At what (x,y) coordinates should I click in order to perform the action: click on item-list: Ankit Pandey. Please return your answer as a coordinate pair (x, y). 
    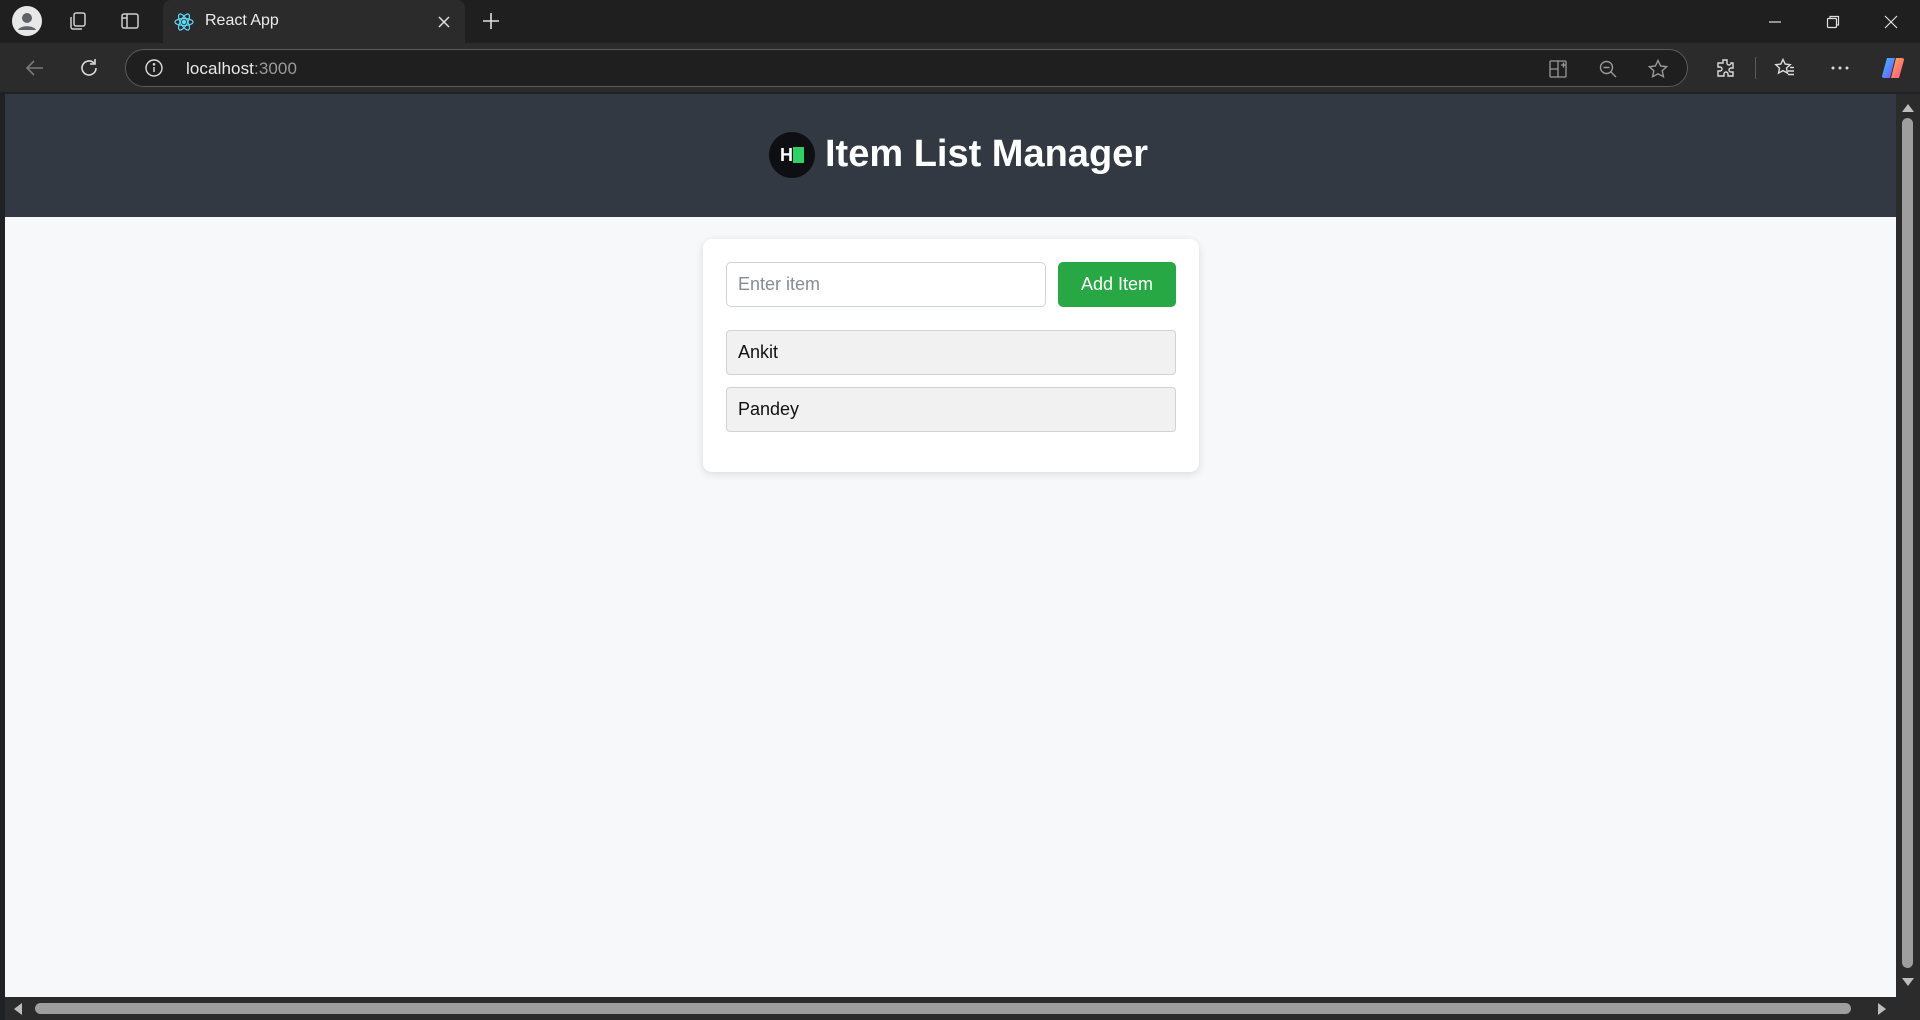
    Looking at the image, I should click on (951, 387).